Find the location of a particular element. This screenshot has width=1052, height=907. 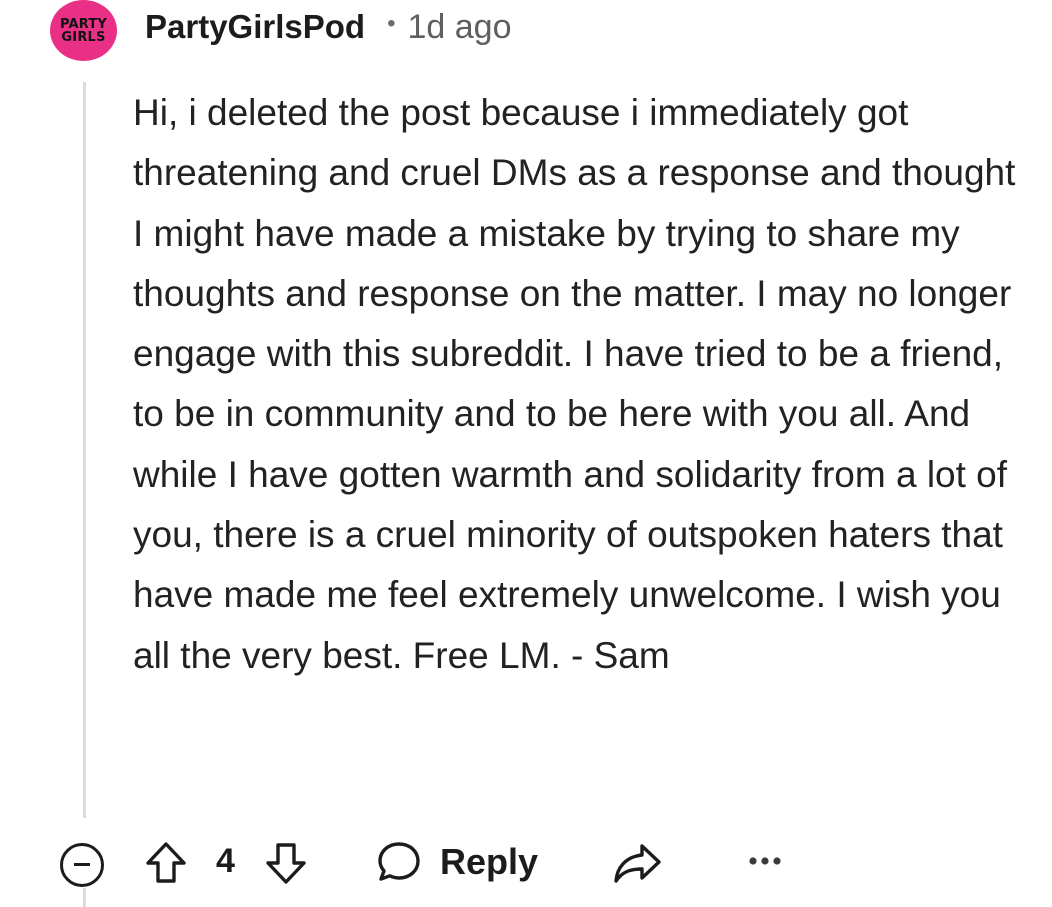

username: PartyGirlsPod is located at coordinates (255, 27).